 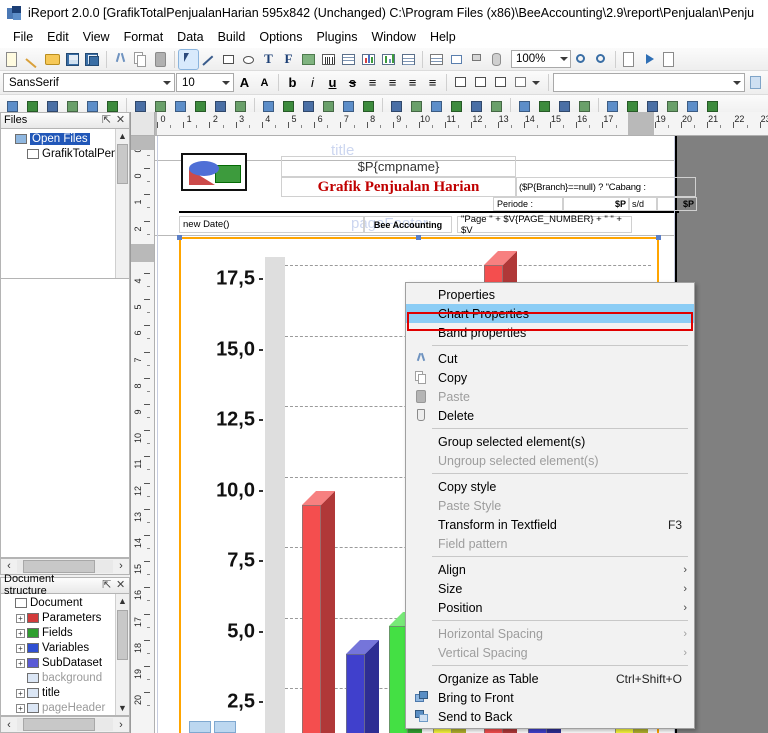 What do you see at coordinates (122, 136) in the screenshot?
I see `scroll-up-icon: ▲` at bounding box center [122, 136].